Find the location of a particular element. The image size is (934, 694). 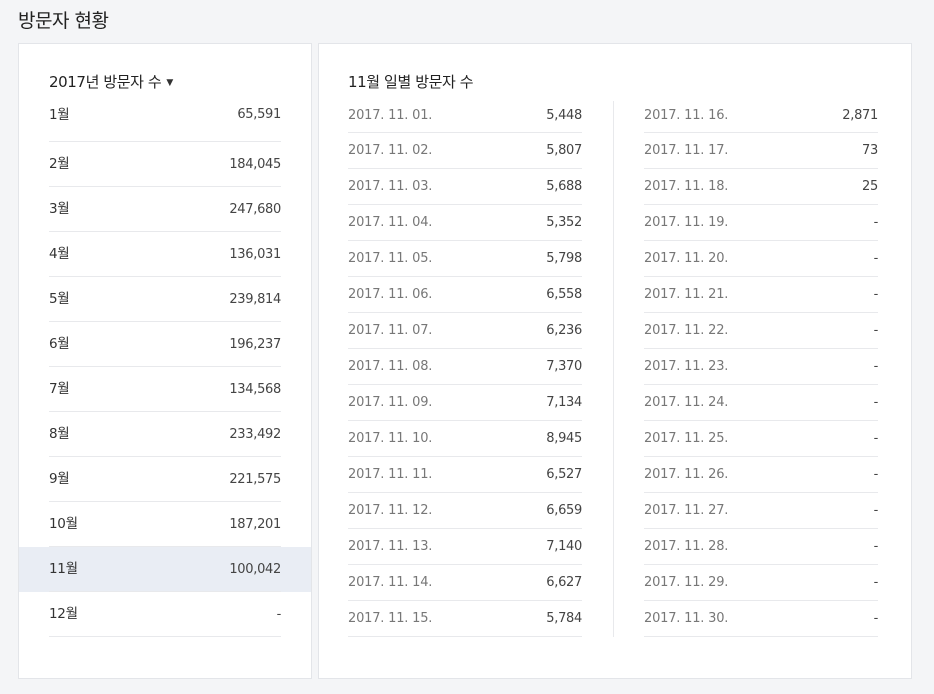

month-row: 1월 65,591 is located at coordinates (165, 119).